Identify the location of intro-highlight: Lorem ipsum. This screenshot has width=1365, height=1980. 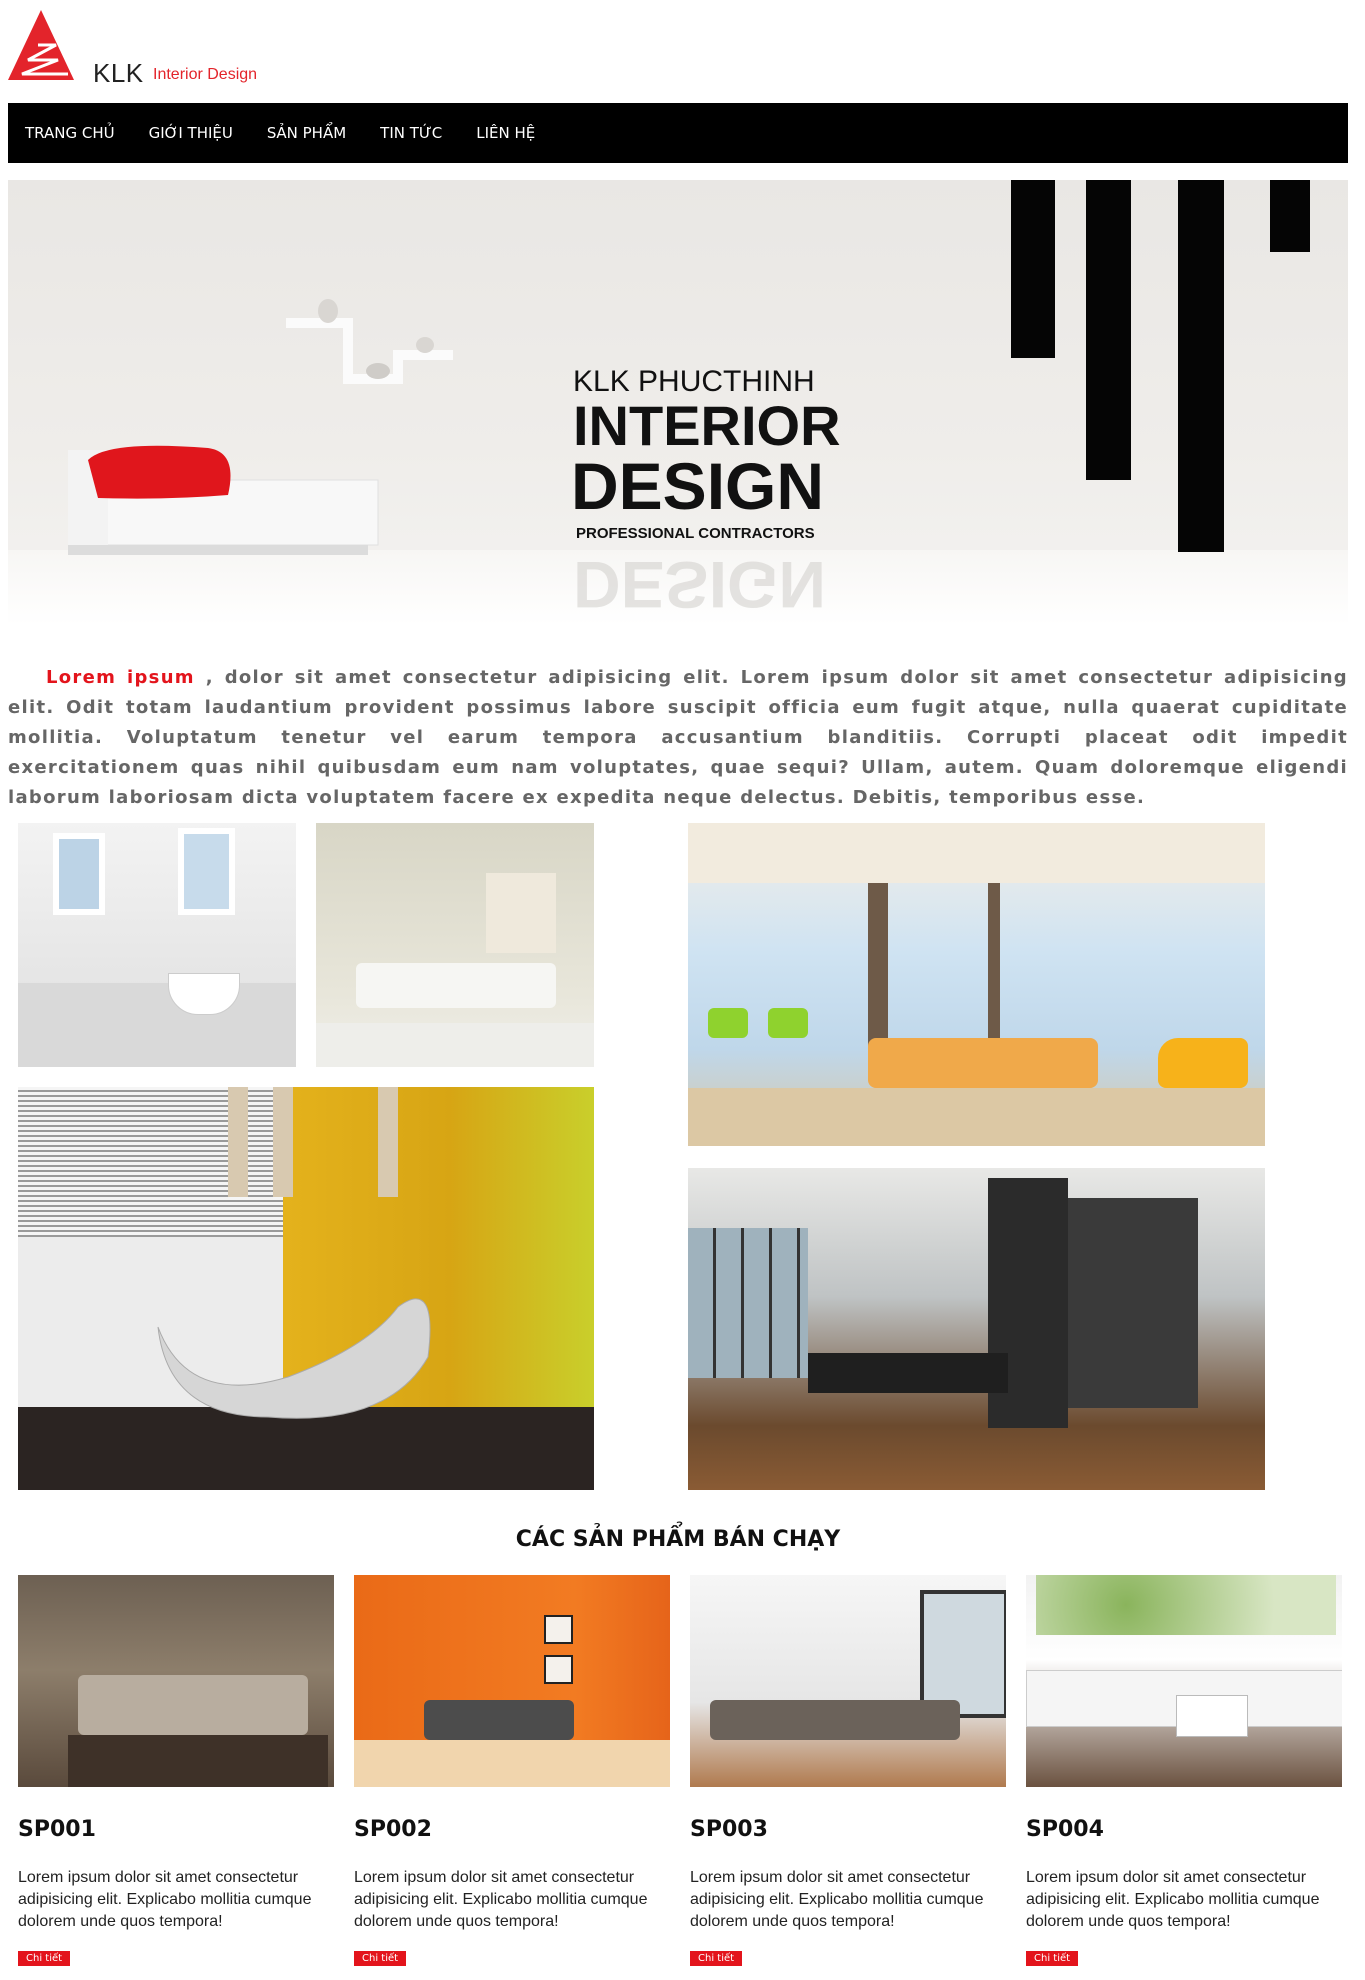
(120, 677).